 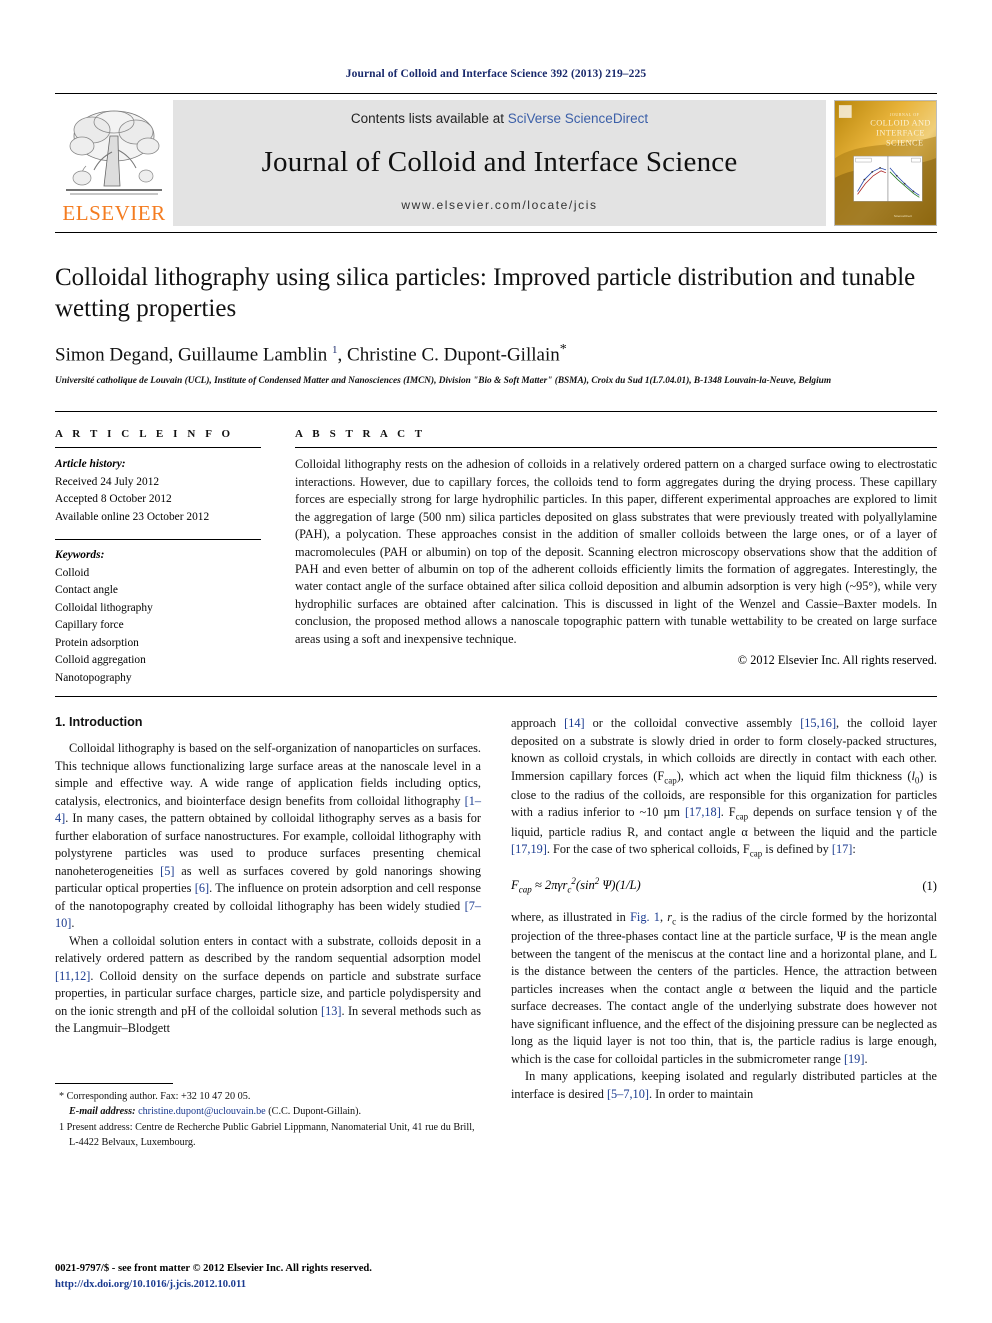 I want to click on svg-text: INTERFACE, so click(x=900, y=133).